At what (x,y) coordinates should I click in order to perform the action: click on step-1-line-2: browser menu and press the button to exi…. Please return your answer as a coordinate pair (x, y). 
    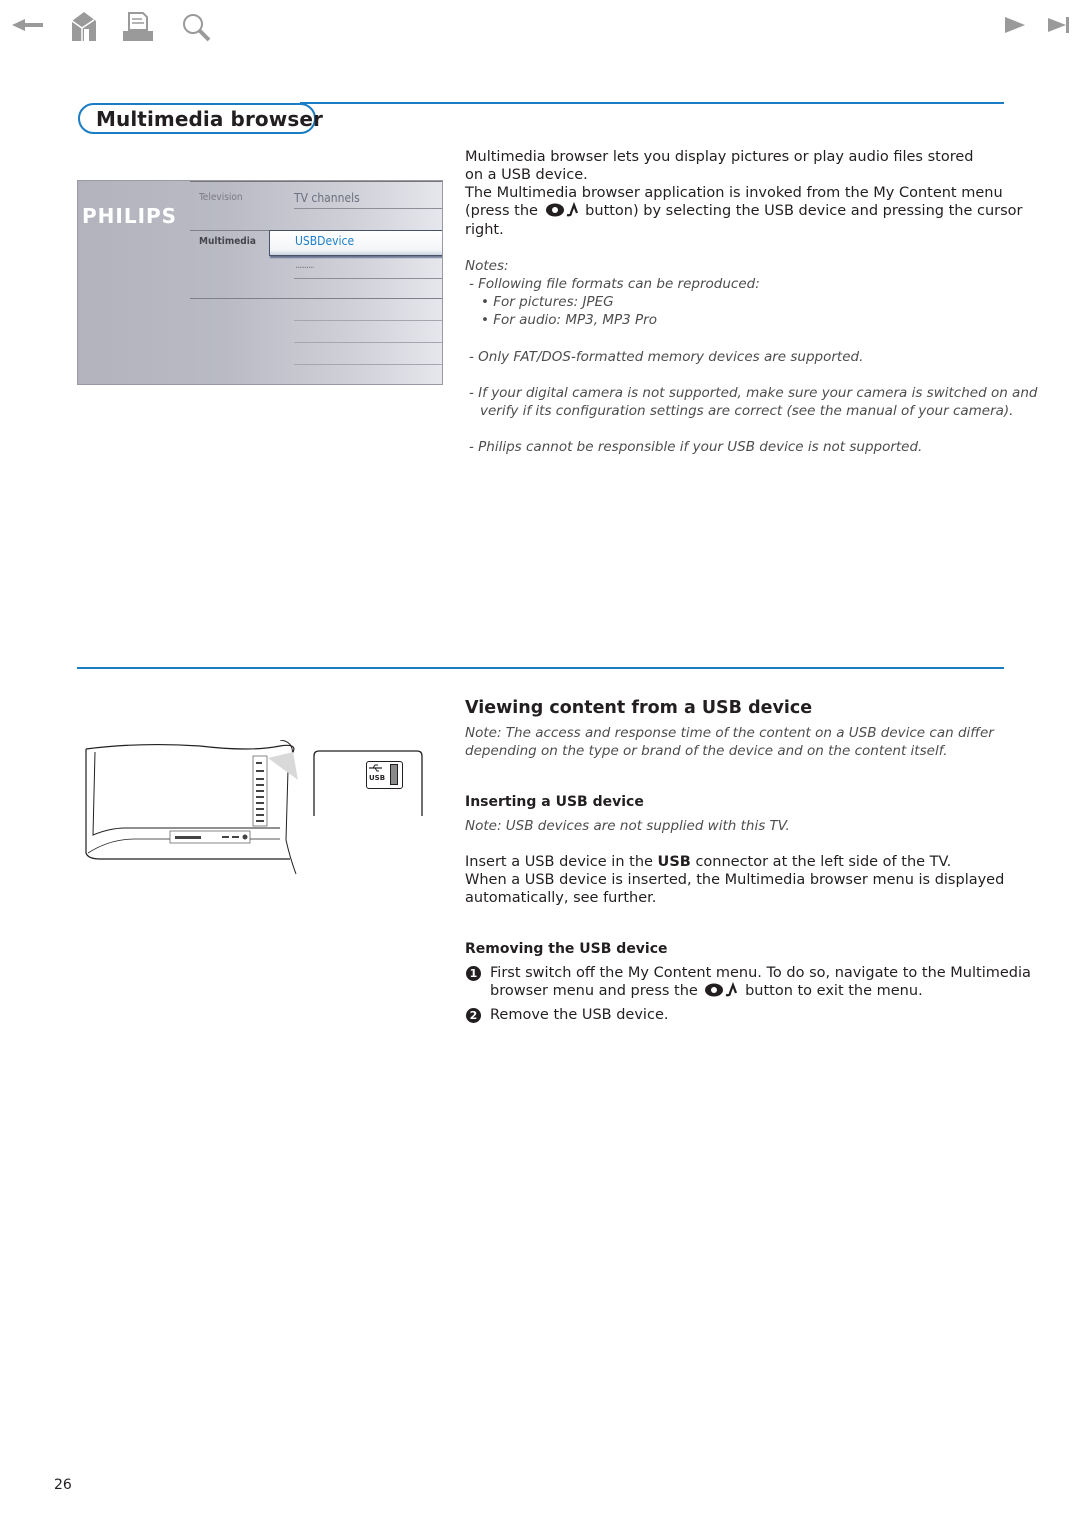
    Looking at the image, I should click on (706, 991).